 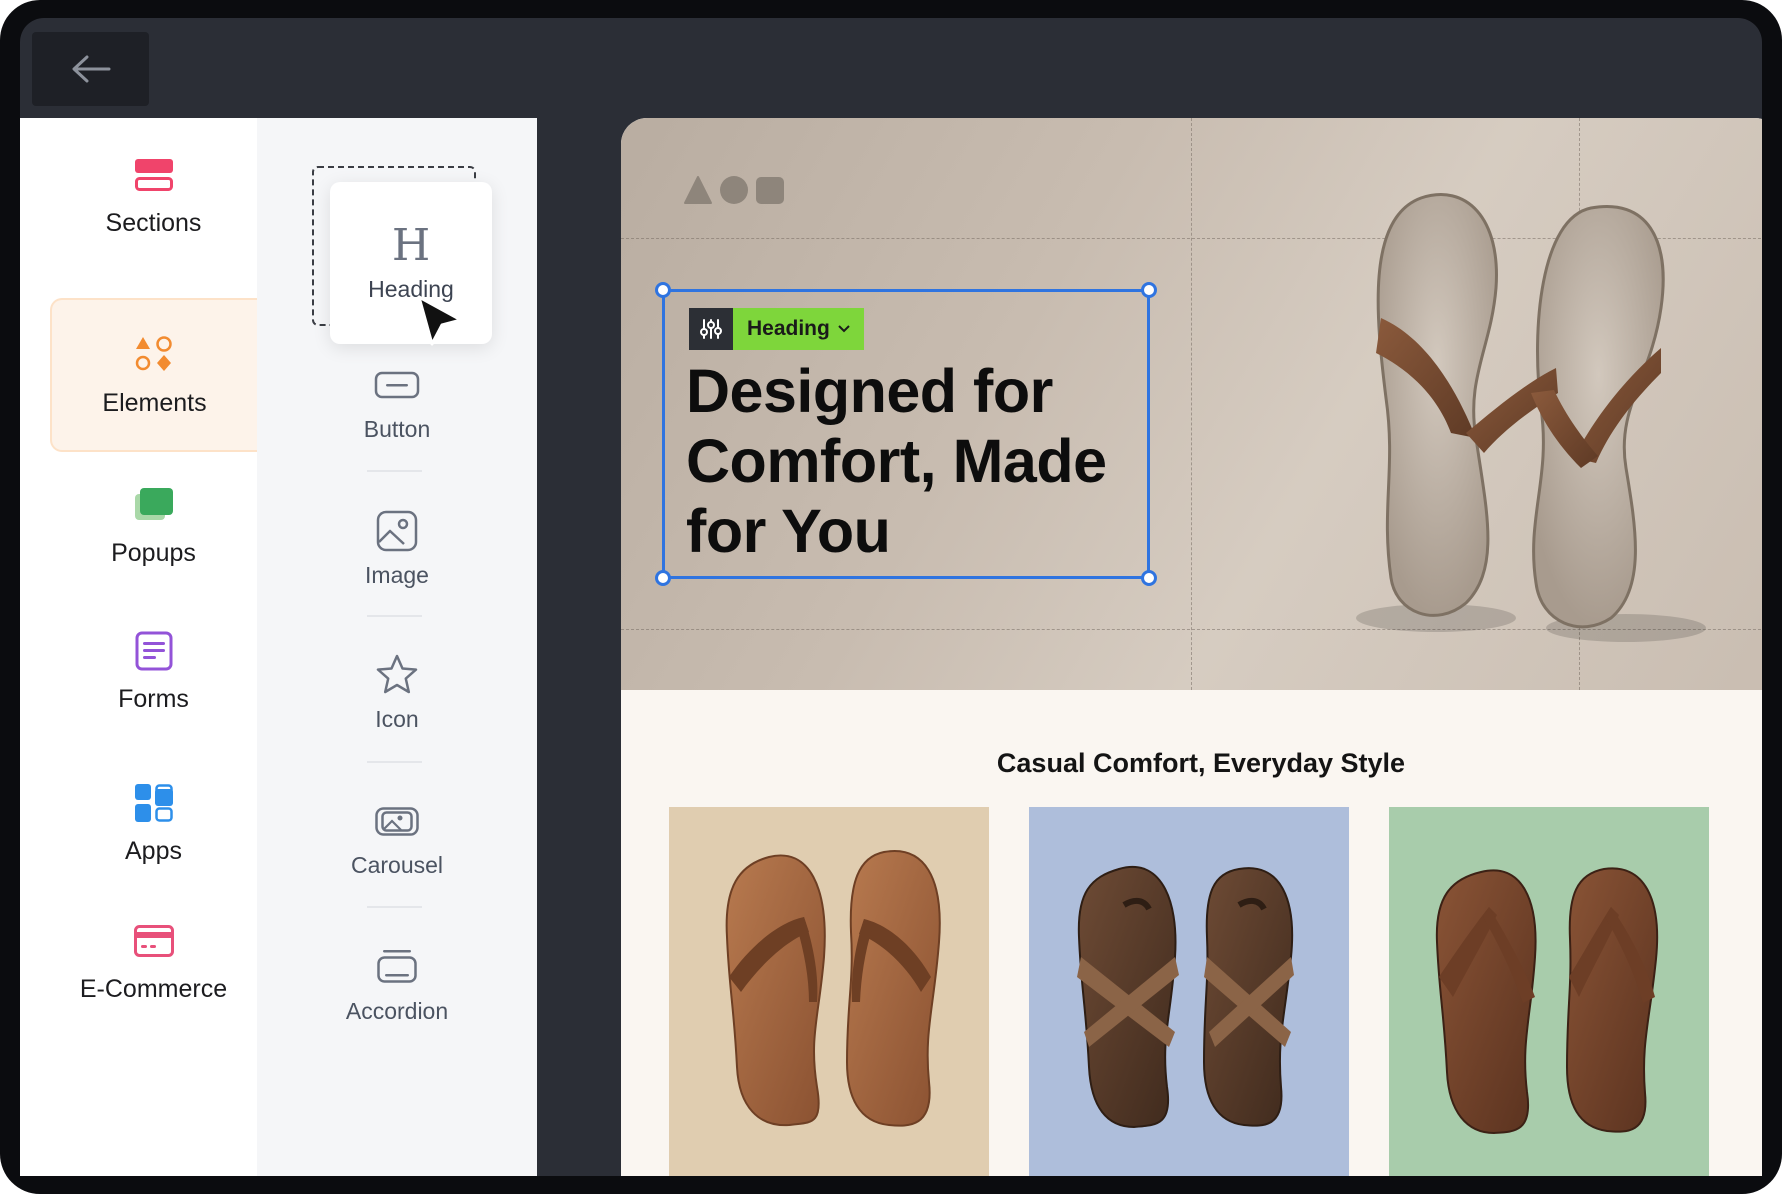 I want to click on palette-item-label: Accordion, so click(x=397, y=1011).